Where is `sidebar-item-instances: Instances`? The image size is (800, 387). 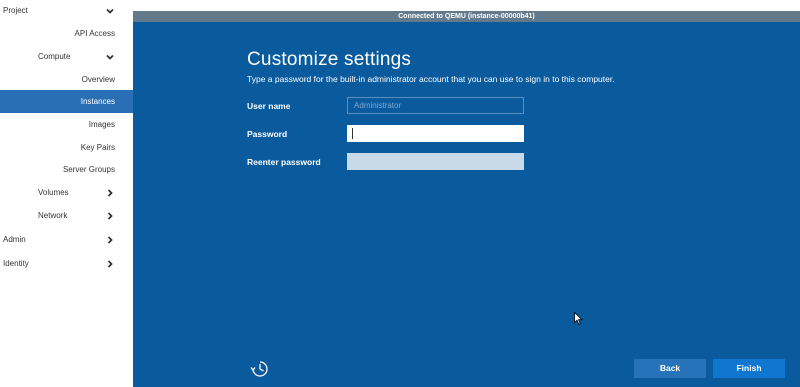
sidebar-item-instances: Instances is located at coordinates (66, 101).